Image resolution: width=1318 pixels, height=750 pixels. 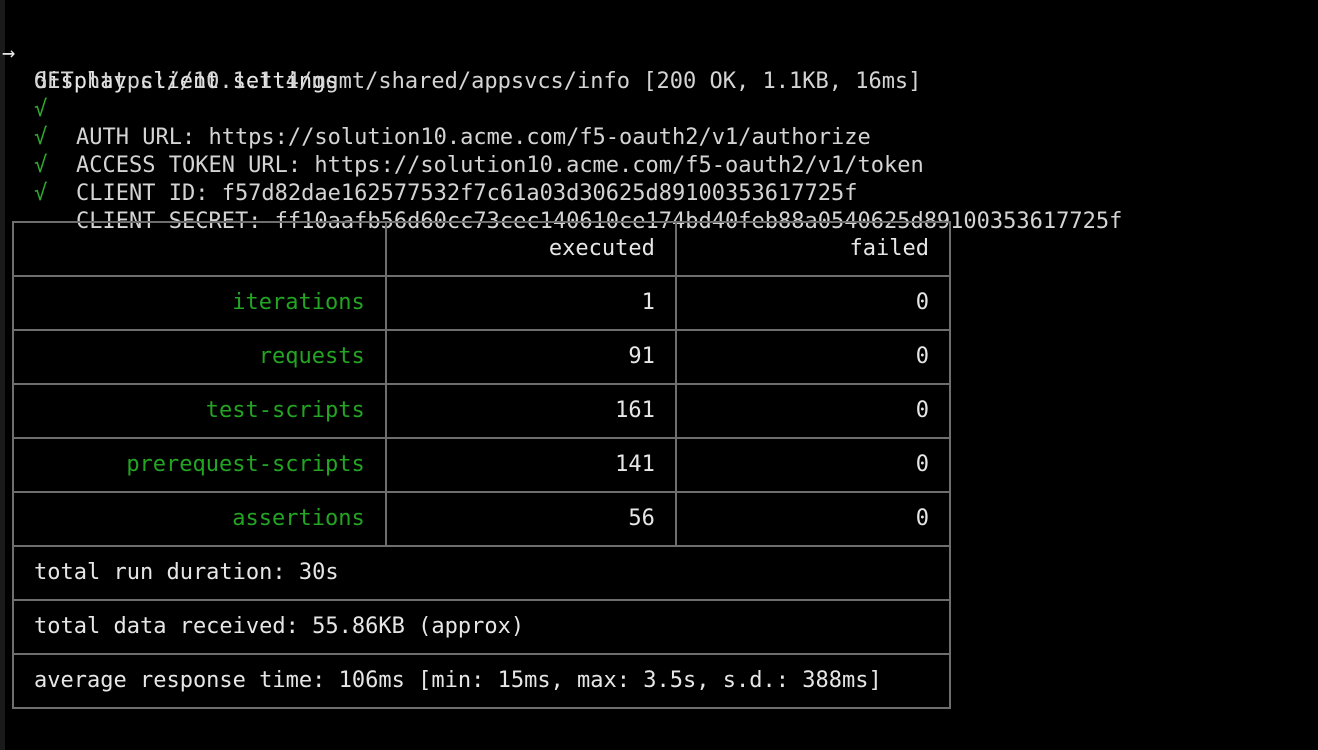 What do you see at coordinates (41, 193) in the screenshot?
I see `checkmark-icon: √` at bounding box center [41, 193].